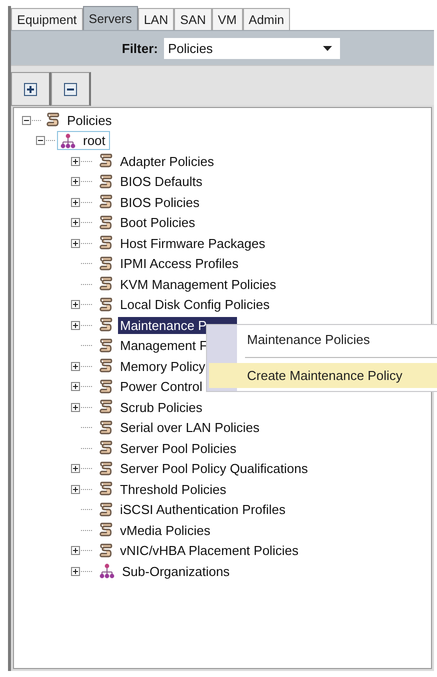 Image resolution: width=437 pixels, height=677 pixels. Describe the element at coordinates (139, 48) in the screenshot. I see `filter-label: Filter:` at that location.